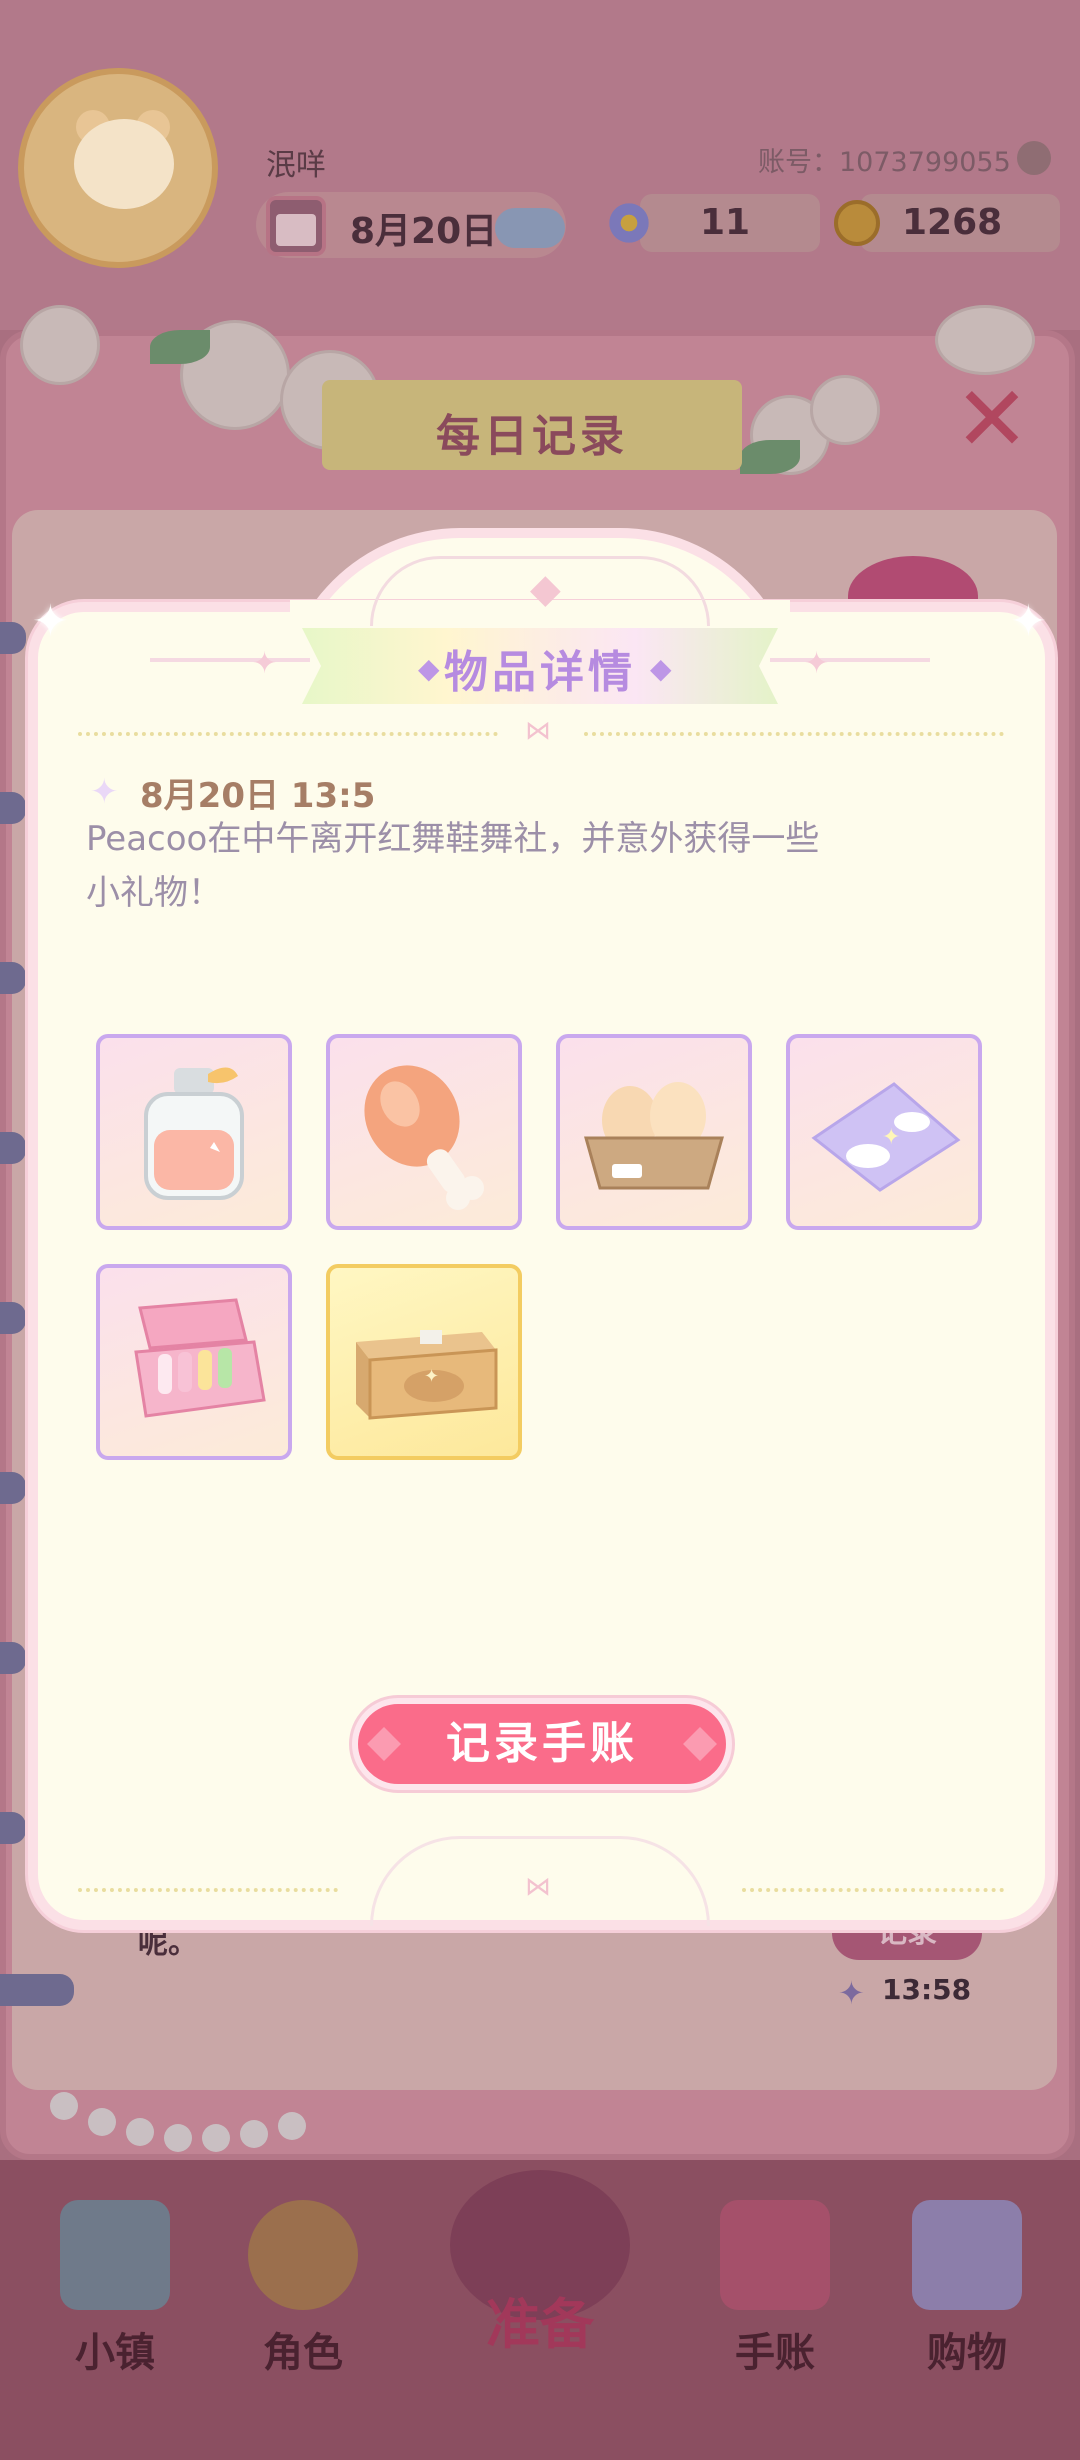  Describe the element at coordinates (453, 839) in the screenshot. I see `entry-description-line: Peacoo在中午离开红舞鞋舞社，并意外获得一些` at that location.